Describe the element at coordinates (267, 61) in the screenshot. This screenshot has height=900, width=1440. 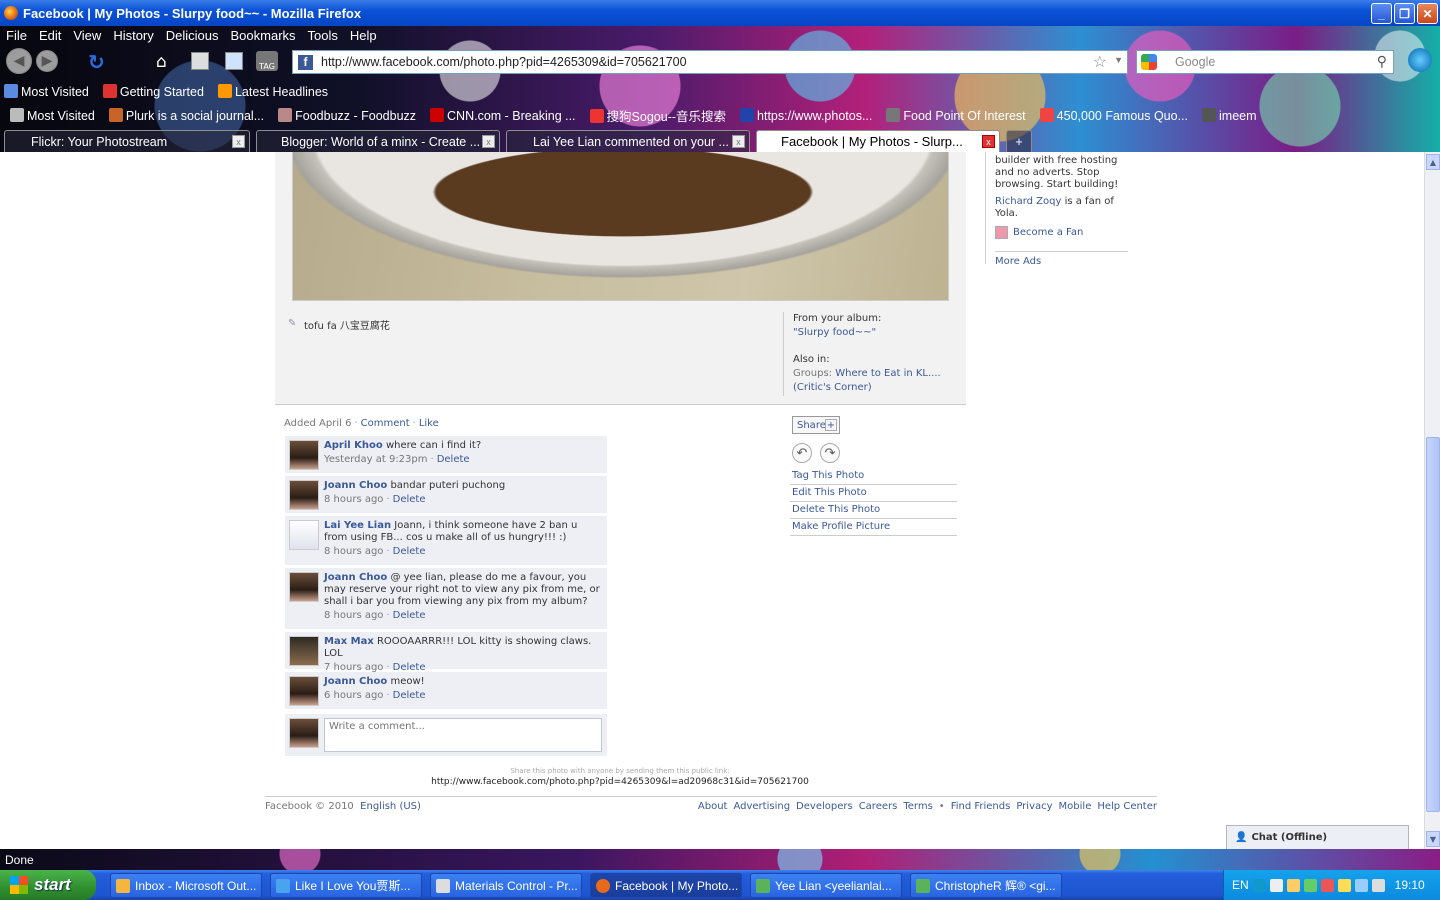
I see `tag-icon: TAG` at that location.